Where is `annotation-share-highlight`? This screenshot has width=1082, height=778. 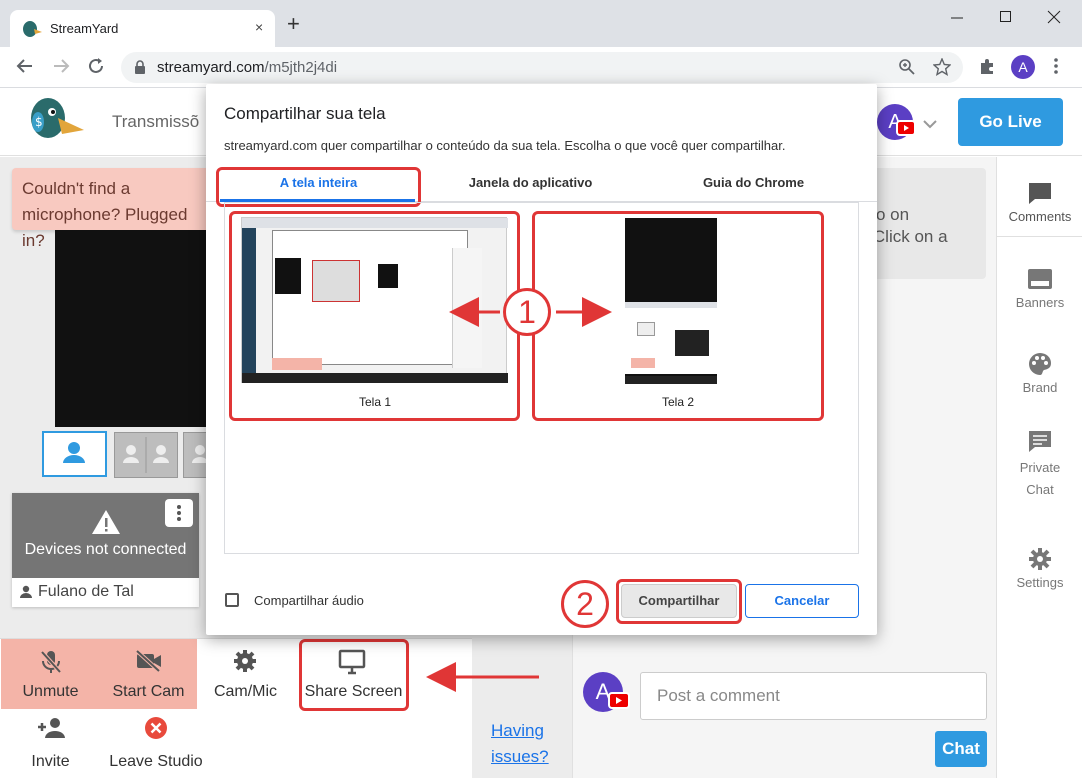 annotation-share-highlight is located at coordinates (679, 601).